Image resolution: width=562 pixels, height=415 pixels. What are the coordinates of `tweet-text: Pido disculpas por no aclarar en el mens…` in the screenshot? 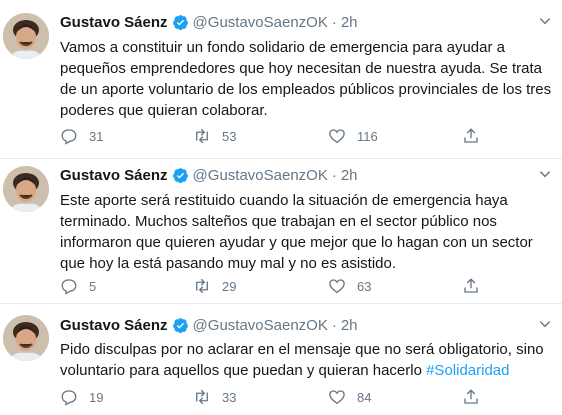 It's located at (302, 360).